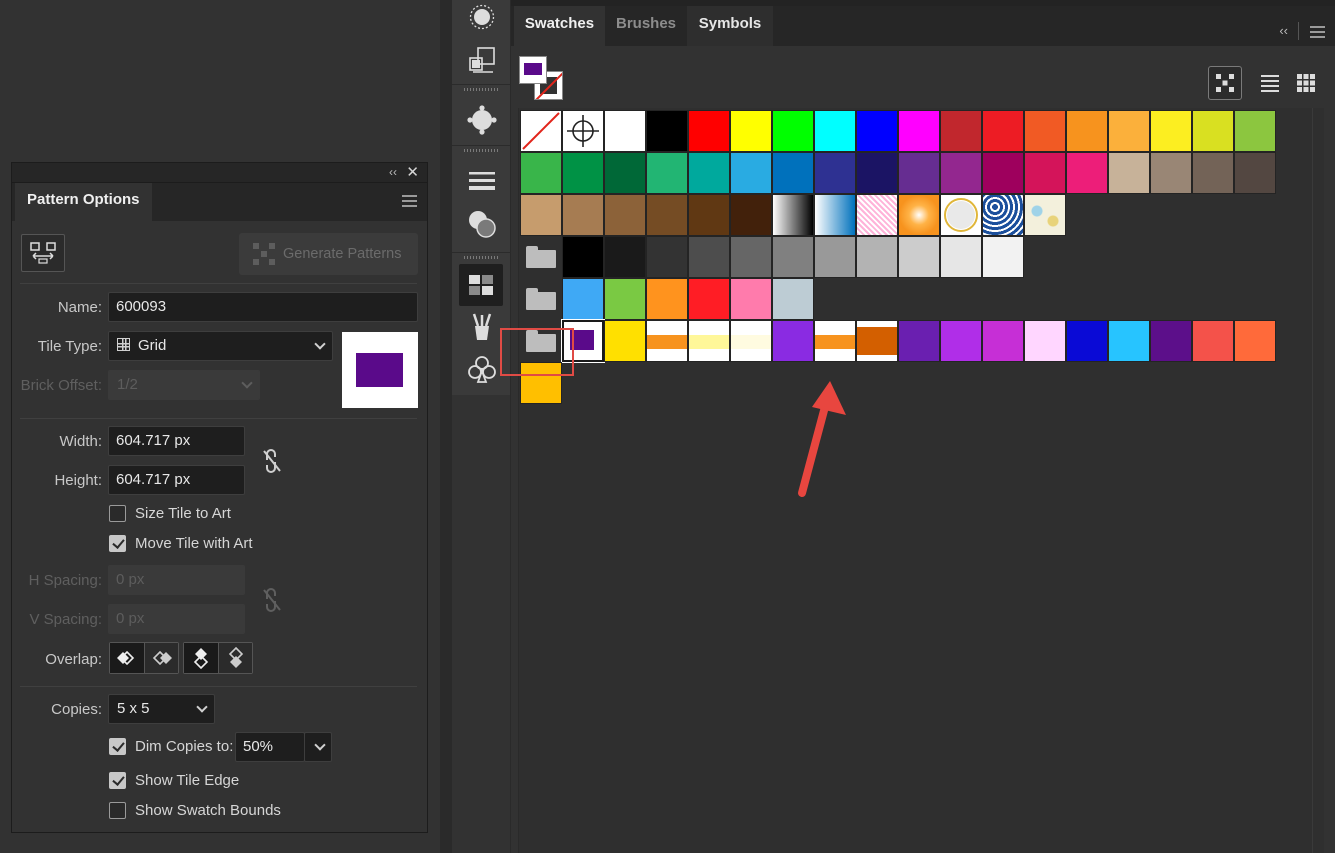  Describe the element at coordinates (270, 747) in the screenshot. I see `dim-copies-field: 50%` at that location.